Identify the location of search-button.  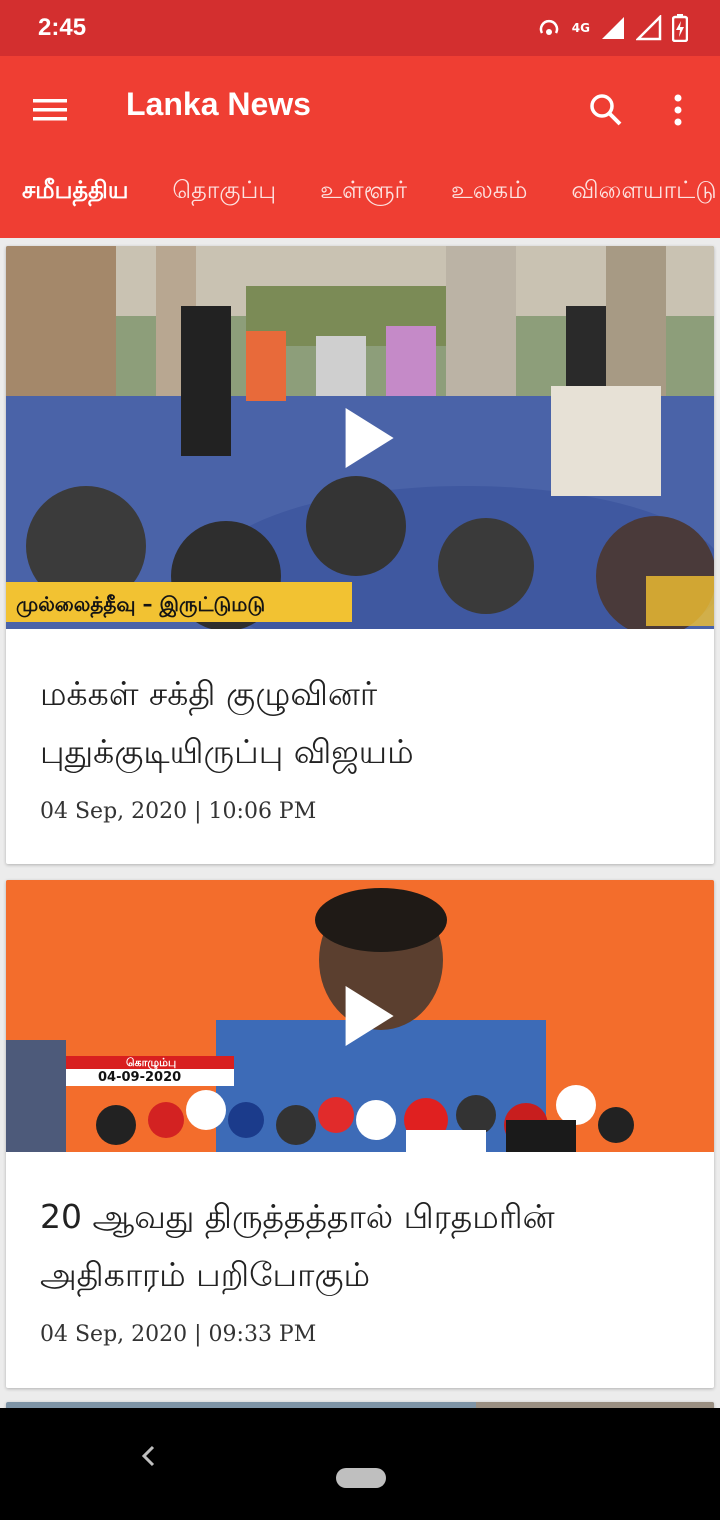
(606, 110).